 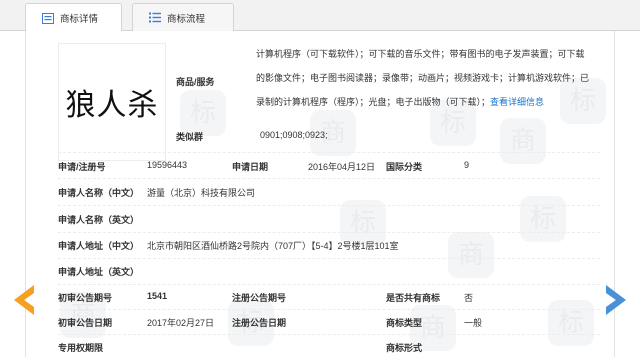 What do you see at coordinates (25, 300) in the screenshot?
I see `previous-arrow-icon` at bounding box center [25, 300].